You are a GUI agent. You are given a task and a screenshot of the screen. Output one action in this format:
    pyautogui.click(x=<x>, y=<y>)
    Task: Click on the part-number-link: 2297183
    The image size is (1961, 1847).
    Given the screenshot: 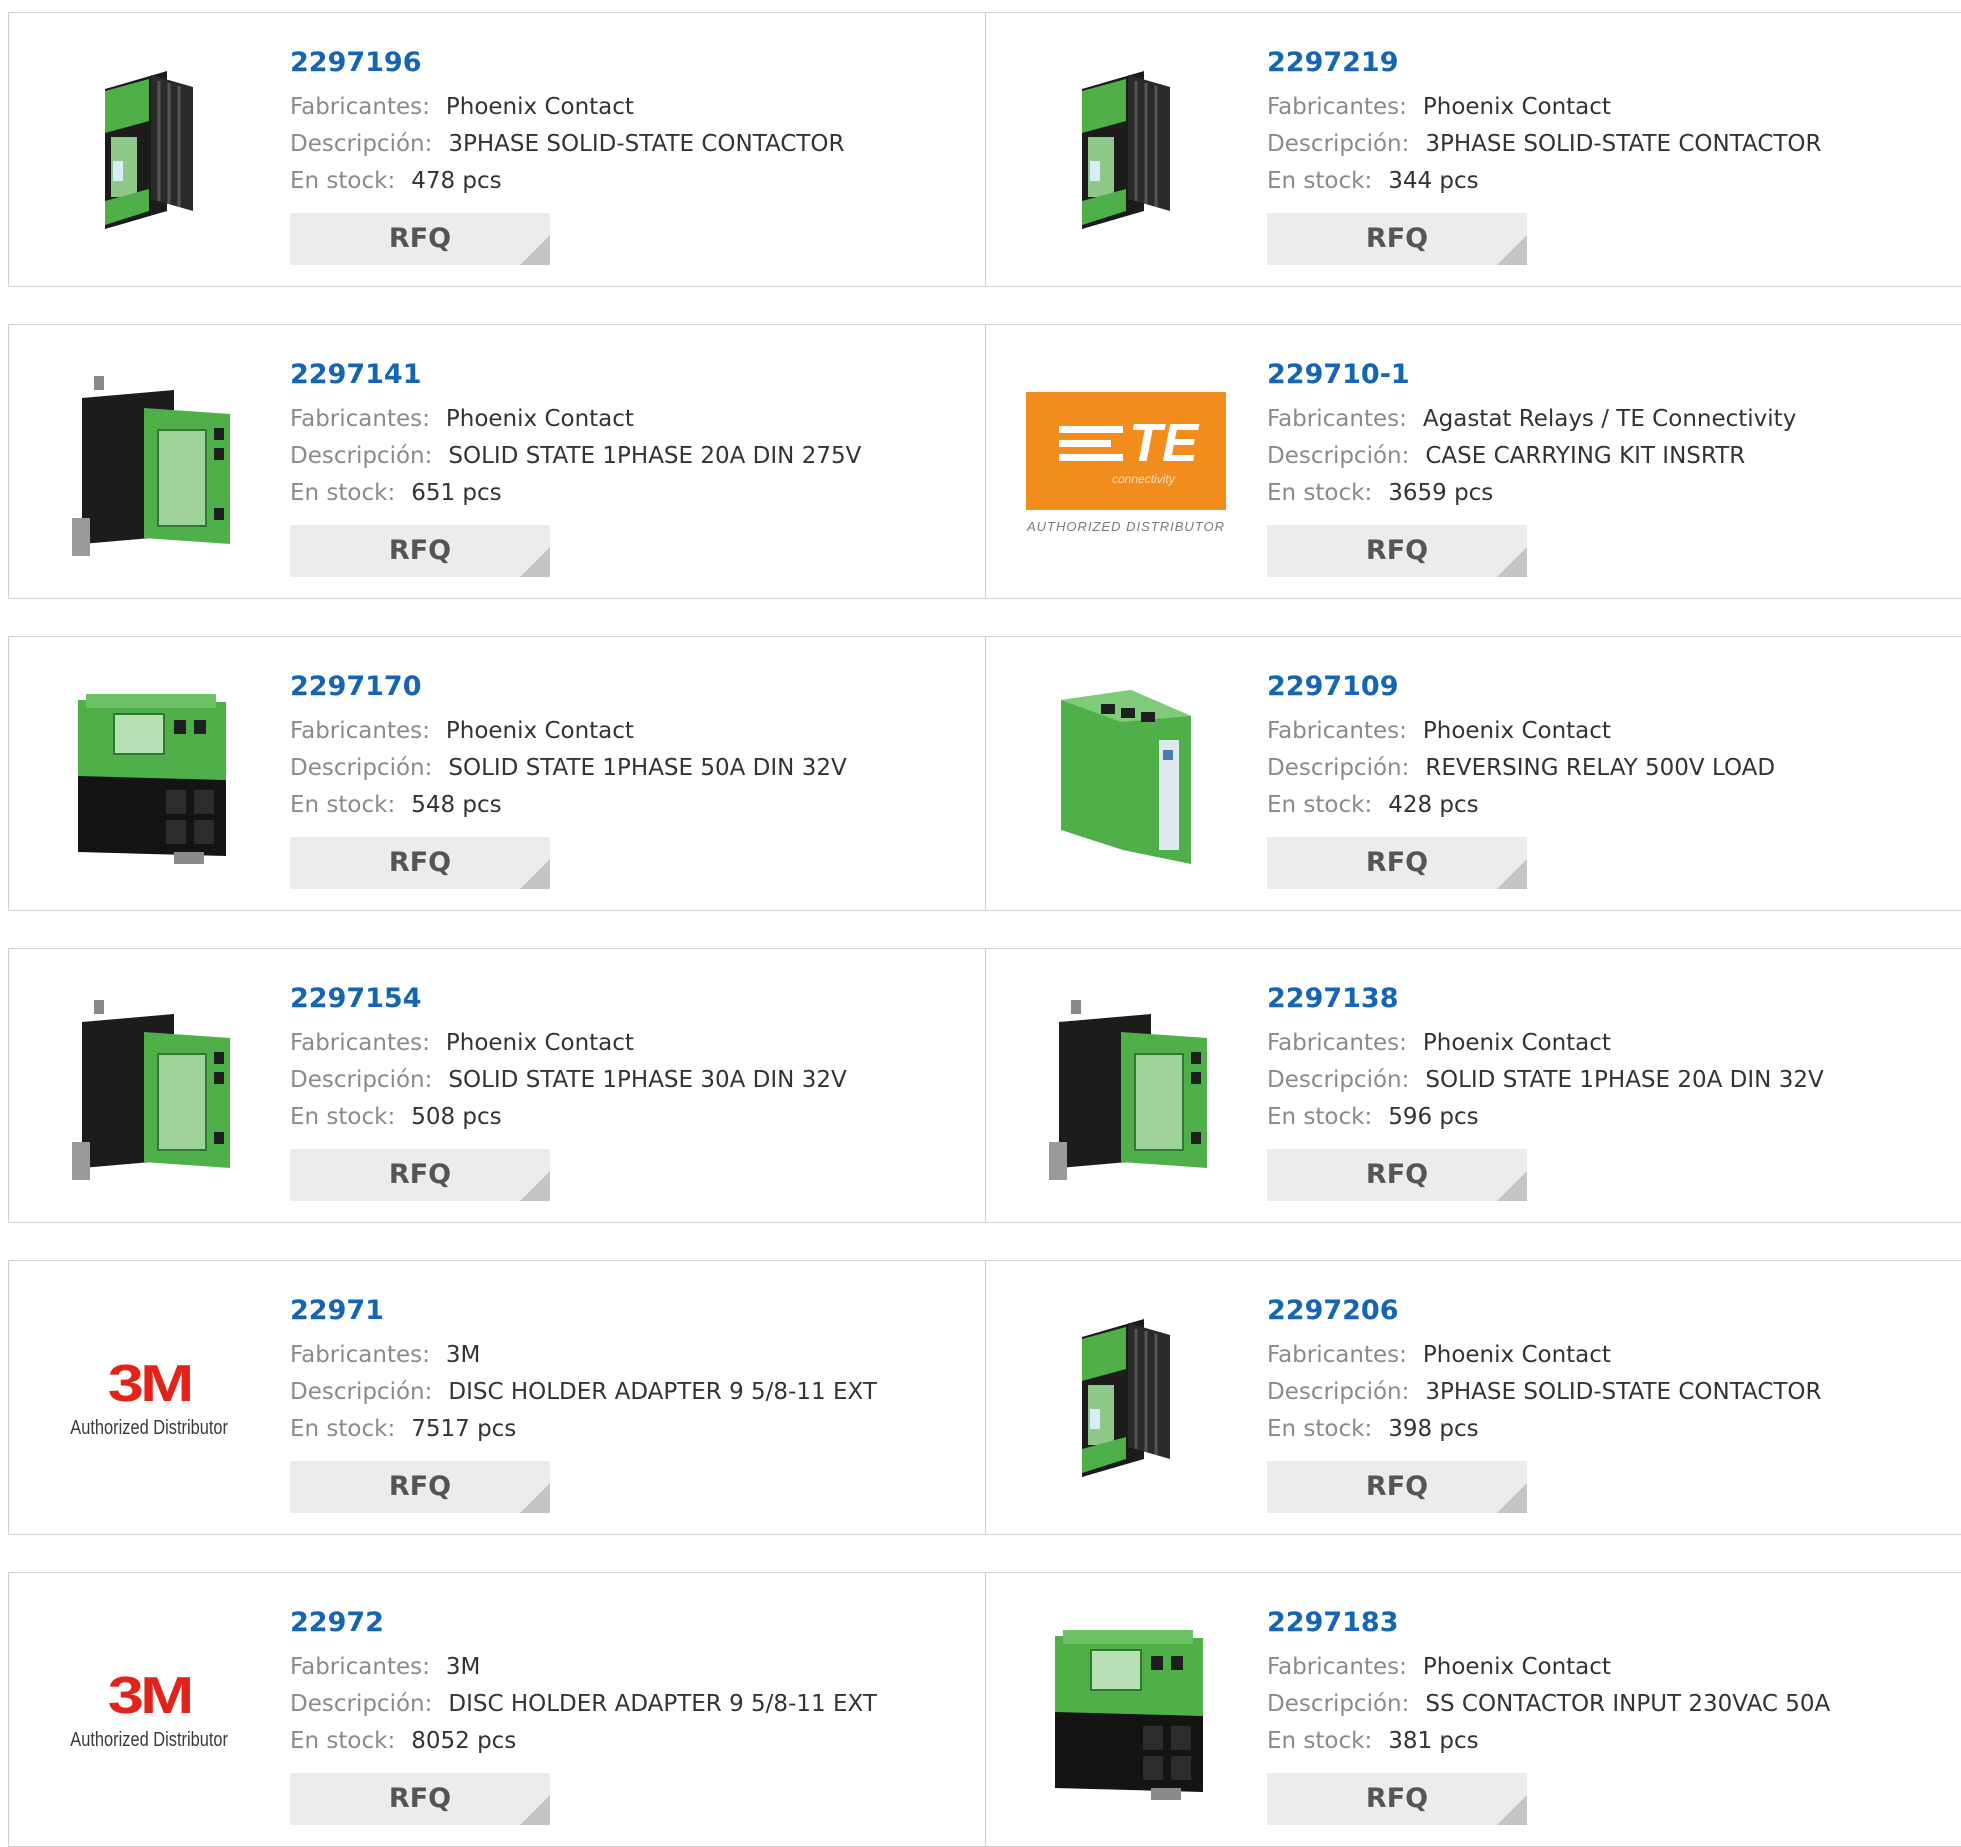 What is the action you would take?
    pyautogui.click(x=1597, y=1623)
    